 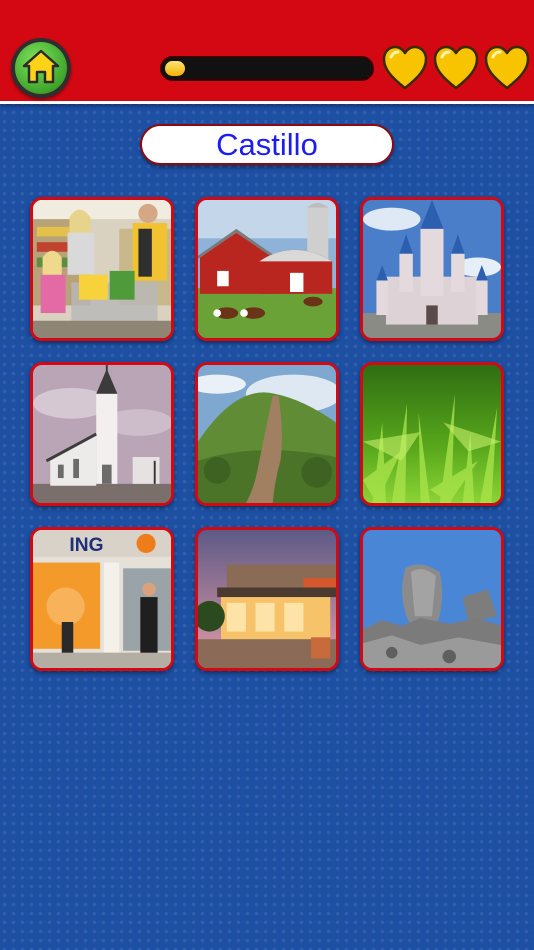 I want to click on target-word-box: Castillo, so click(x=267, y=144).